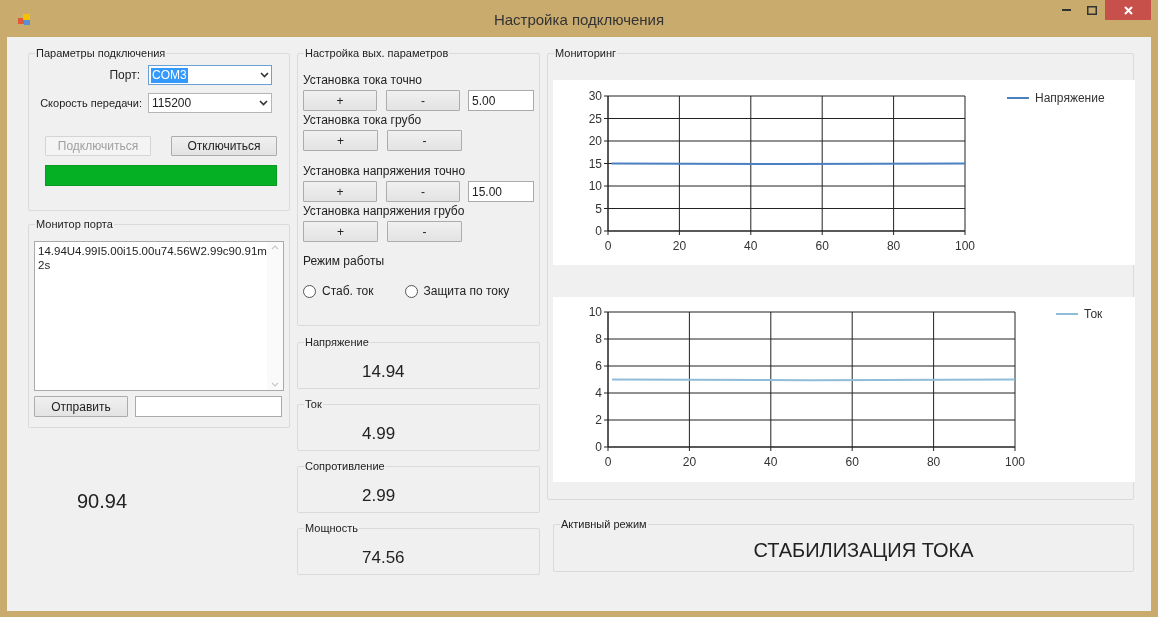 The image size is (1158, 617). Describe the element at coordinates (362, 80) in the screenshot. I see `setting-label: Установка тока точно` at that location.